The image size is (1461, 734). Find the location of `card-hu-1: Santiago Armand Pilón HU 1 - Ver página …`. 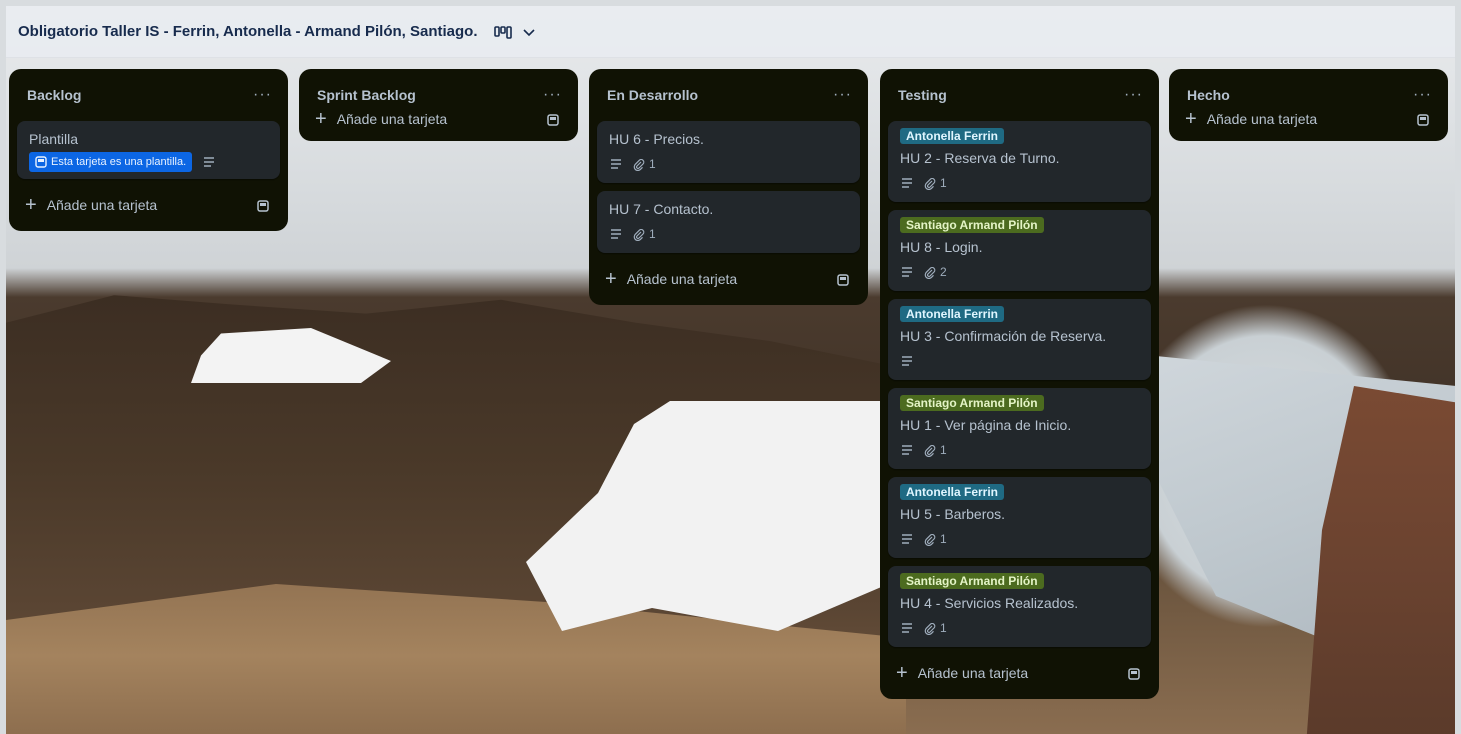

card-hu-1: Santiago Armand Pilón HU 1 - Ver página … is located at coordinates (1019, 428).